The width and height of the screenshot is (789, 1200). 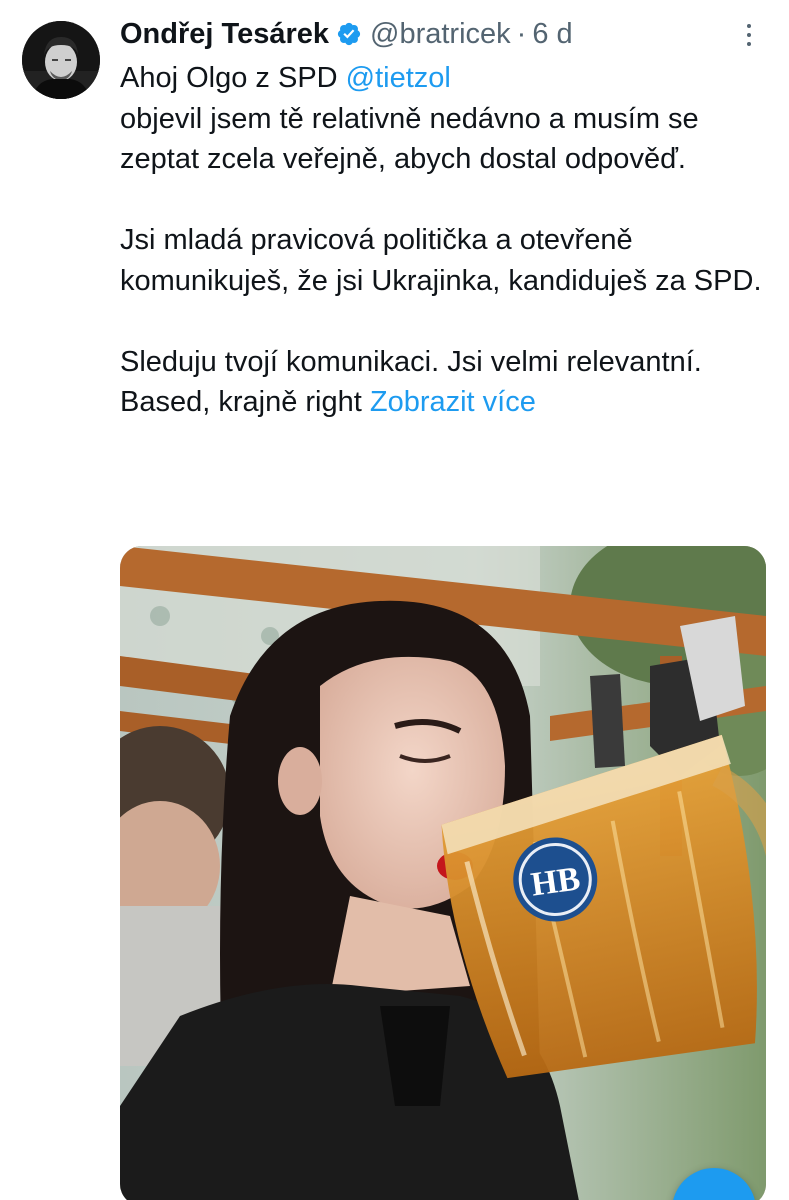 I want to click on hb-logo: HB, so click(x=556, y=881).